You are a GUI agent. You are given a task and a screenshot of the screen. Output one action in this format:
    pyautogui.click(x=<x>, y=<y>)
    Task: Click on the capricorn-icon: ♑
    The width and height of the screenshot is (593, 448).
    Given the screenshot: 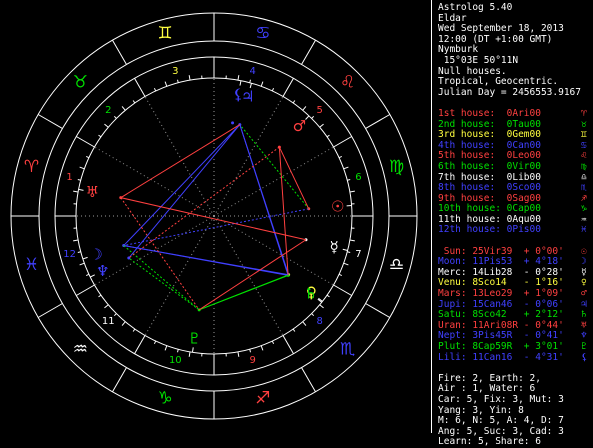 What is the action you would take?
    pyautogui.click(x=164, y=399)
    